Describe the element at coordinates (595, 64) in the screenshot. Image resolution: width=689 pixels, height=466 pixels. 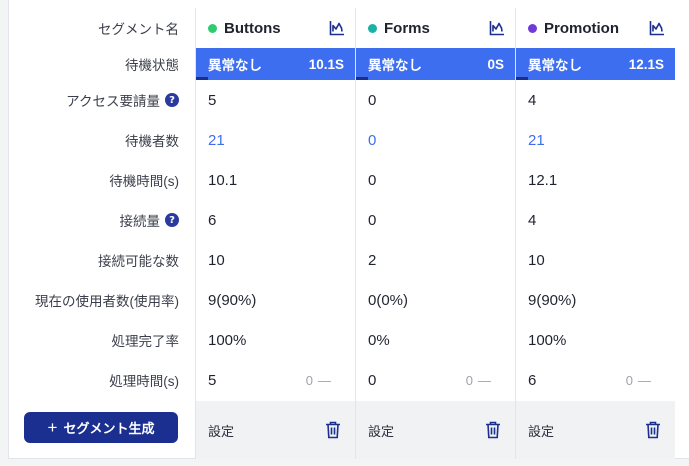
I see `wait-status-bar: 異常なし 12.1S` at that location.